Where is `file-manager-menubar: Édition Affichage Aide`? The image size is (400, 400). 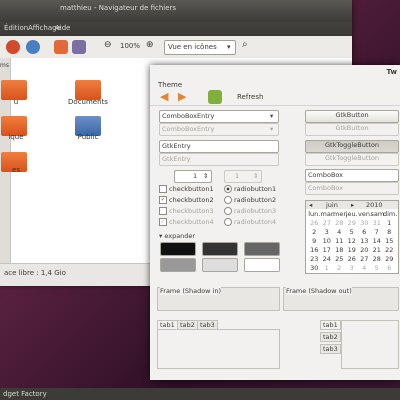 file-manager-menubar: Édition Affichage Aide is located at coordinates (176, 29).